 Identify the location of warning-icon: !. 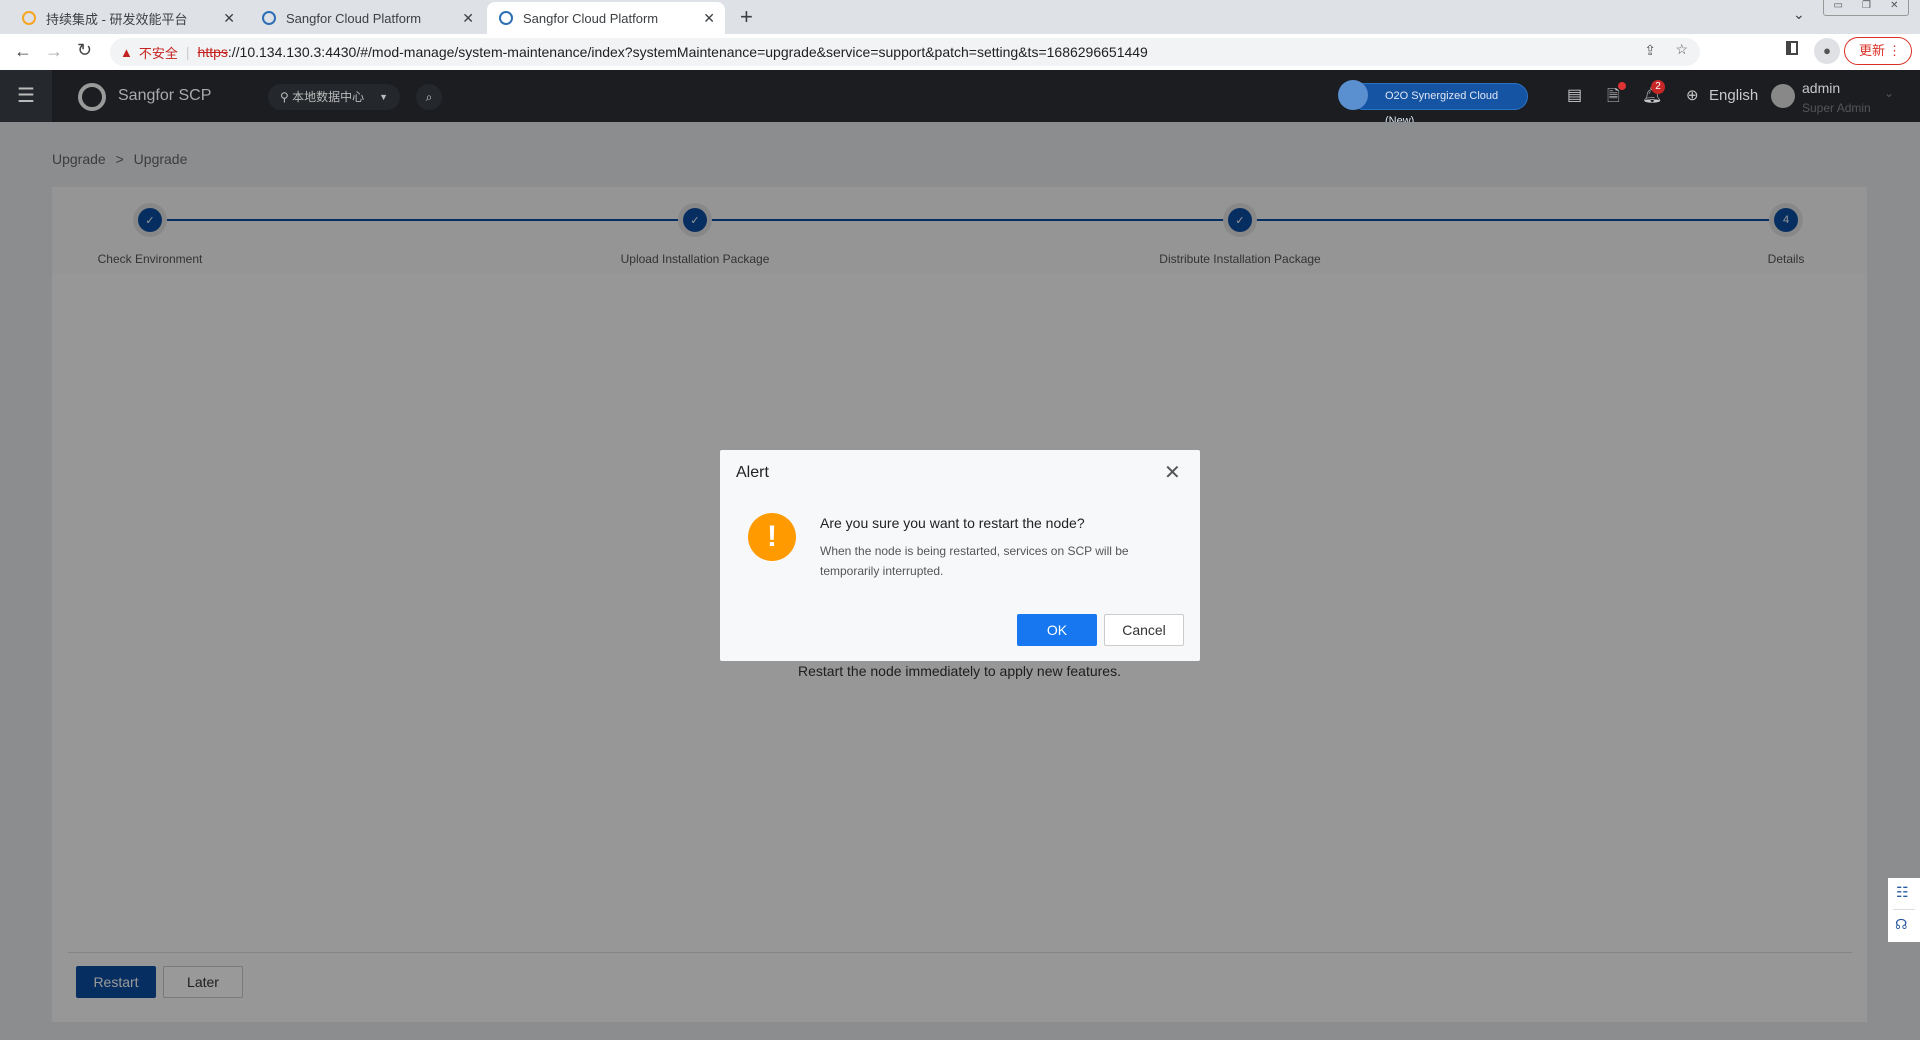
(772, 537).